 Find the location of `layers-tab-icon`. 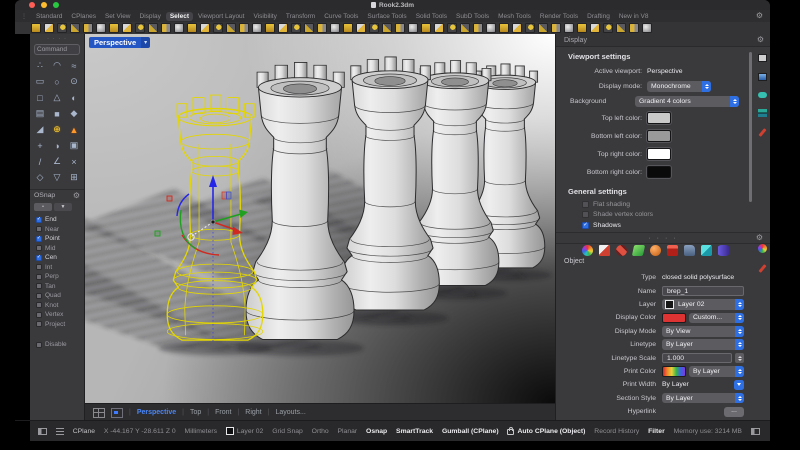

layers-tab-icon is located at coordinates (762, 113).